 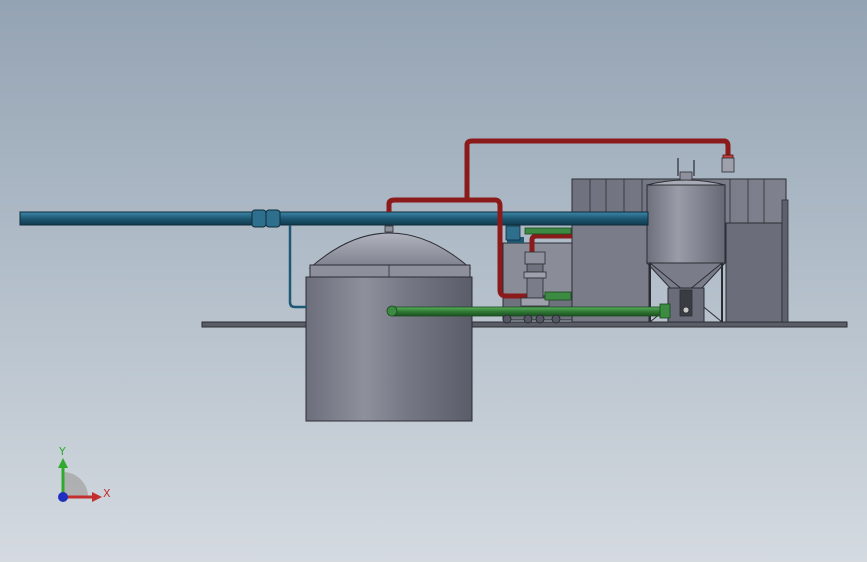 What do you see at coordinates (107, 493) in the screenshot?
I see `triad-x-label: X` at bounding box center [107, 493].